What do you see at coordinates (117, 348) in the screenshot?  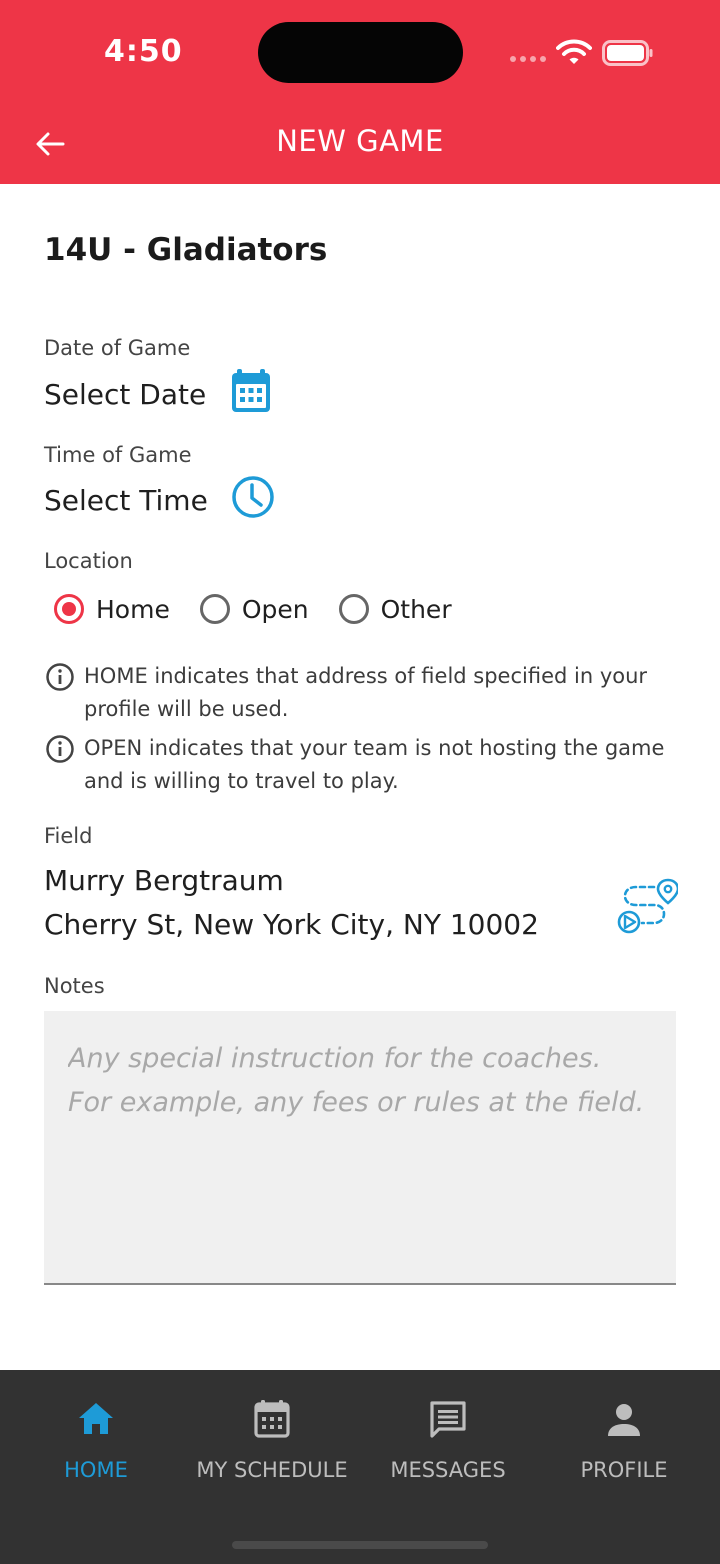 I see `date-label: Date of Game` at bounding box center [117, 348].